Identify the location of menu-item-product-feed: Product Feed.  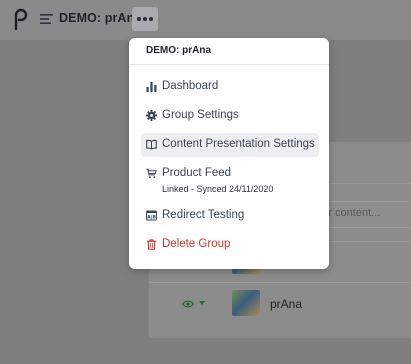
(230, 174).